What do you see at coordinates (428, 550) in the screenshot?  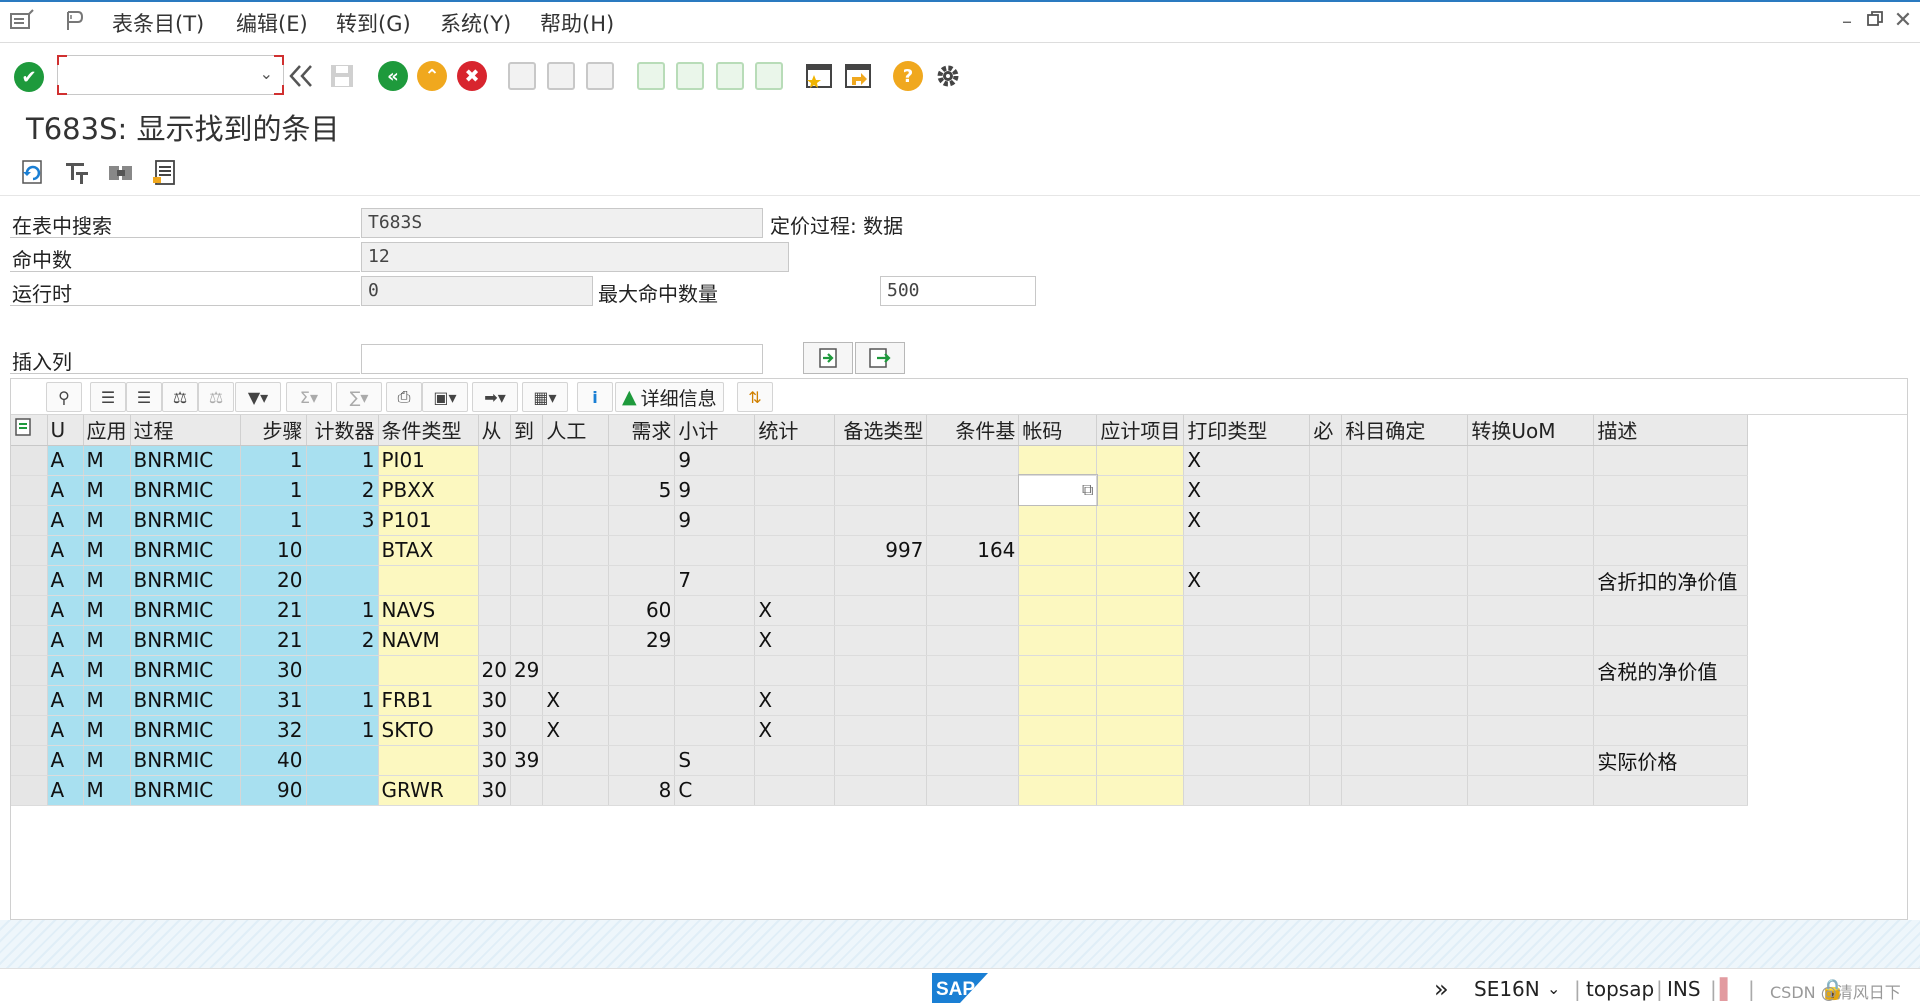 I see `table-cell: BTAX` at bounding box center [428, 550].